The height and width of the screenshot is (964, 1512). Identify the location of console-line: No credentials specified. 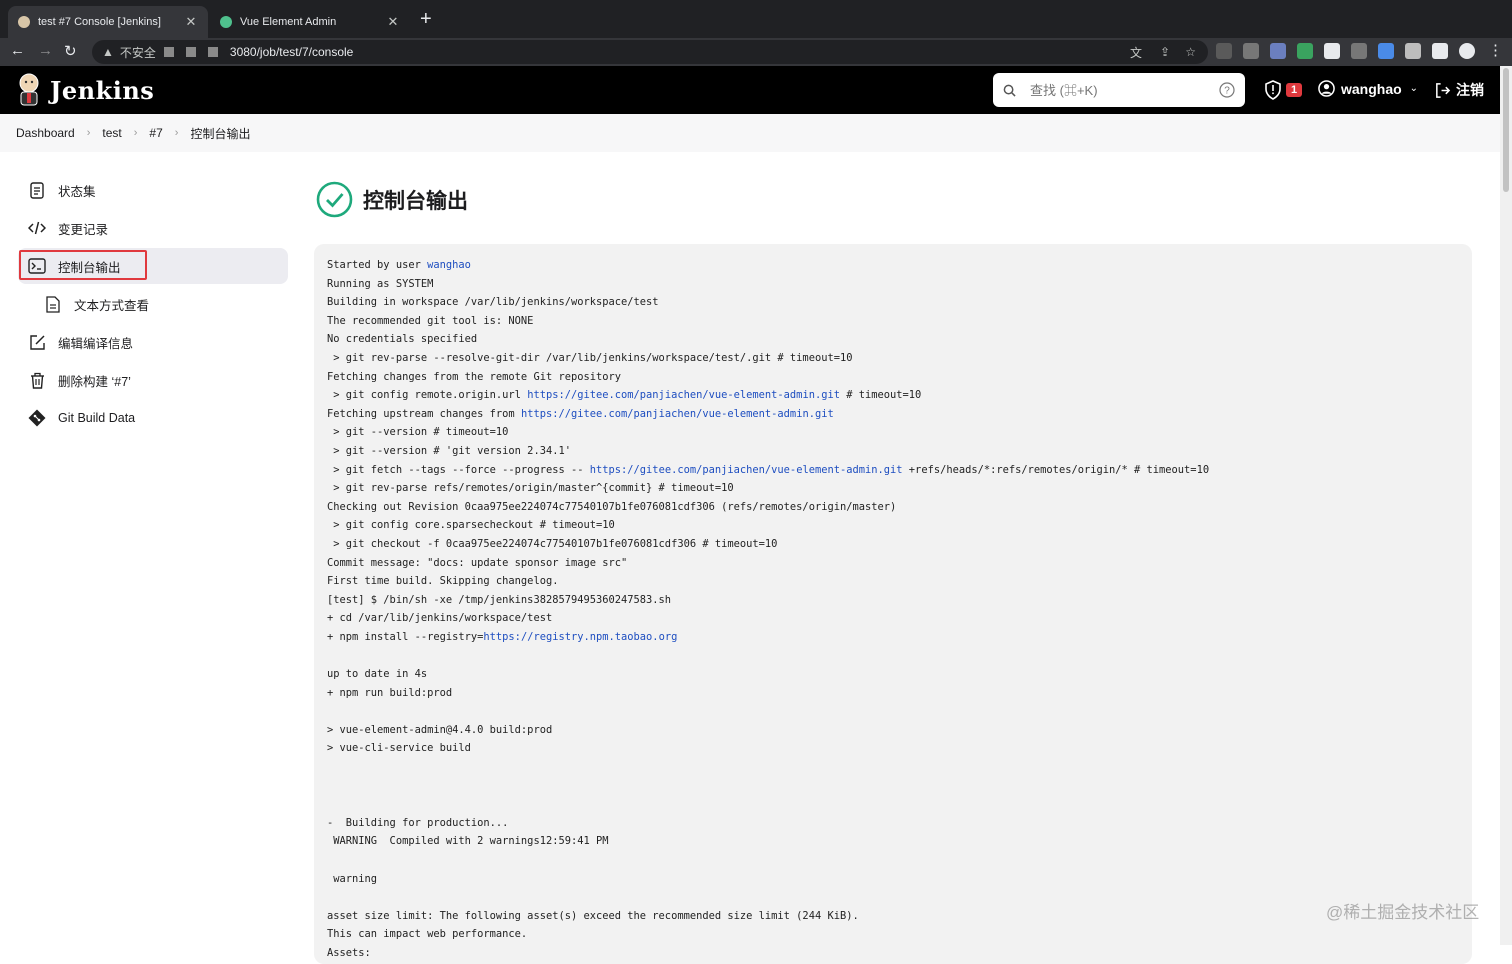
(893, 339).